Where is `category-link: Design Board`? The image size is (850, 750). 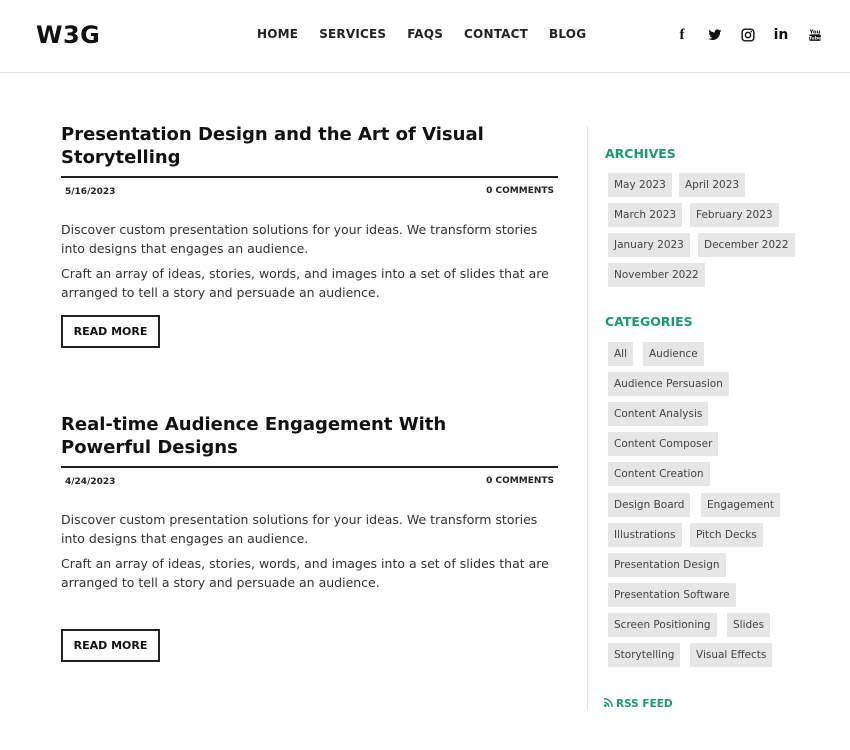
category-link: Design Board is located at coordinates (649, 505).